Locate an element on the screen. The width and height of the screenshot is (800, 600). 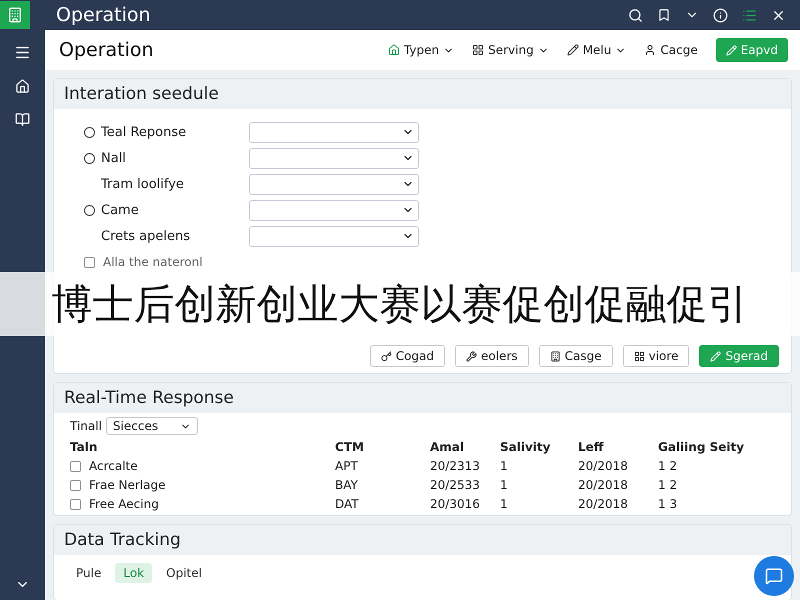
field-label: Crets apelens is located at coordinates (145, 236).